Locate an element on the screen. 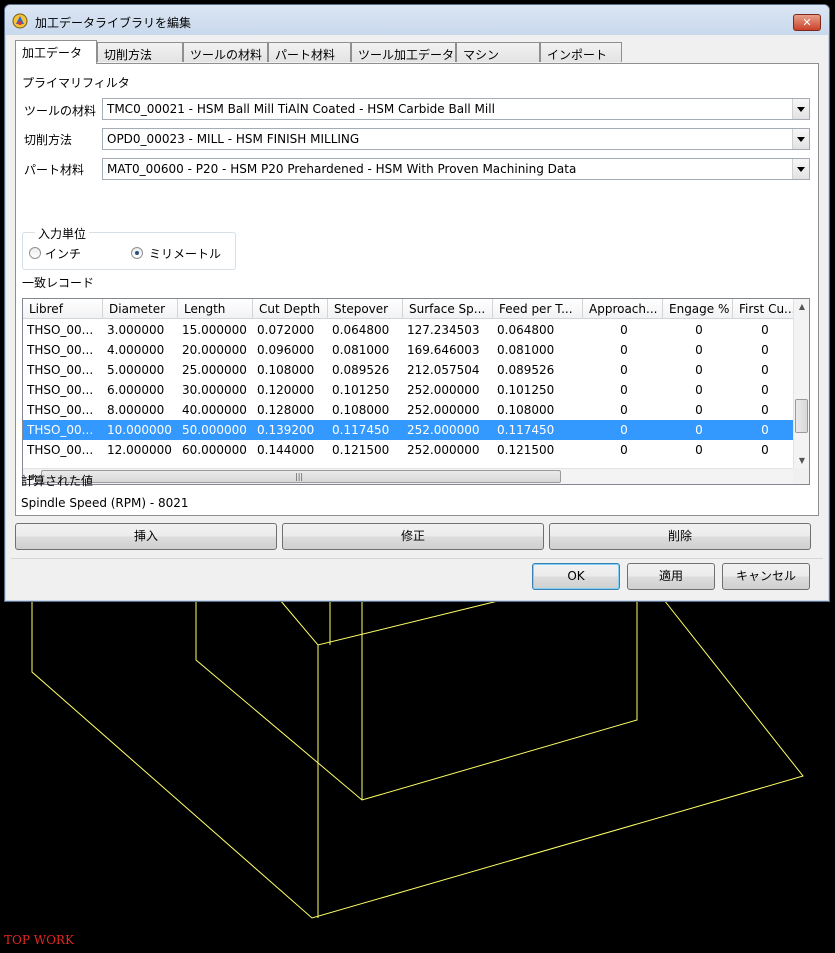  scroll-up-icon: ▲ is located at coordinates (801, 307).